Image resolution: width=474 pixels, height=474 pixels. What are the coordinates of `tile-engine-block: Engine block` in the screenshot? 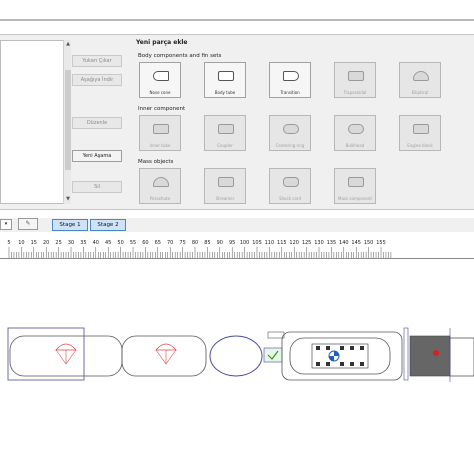 It's located at (420, 133).